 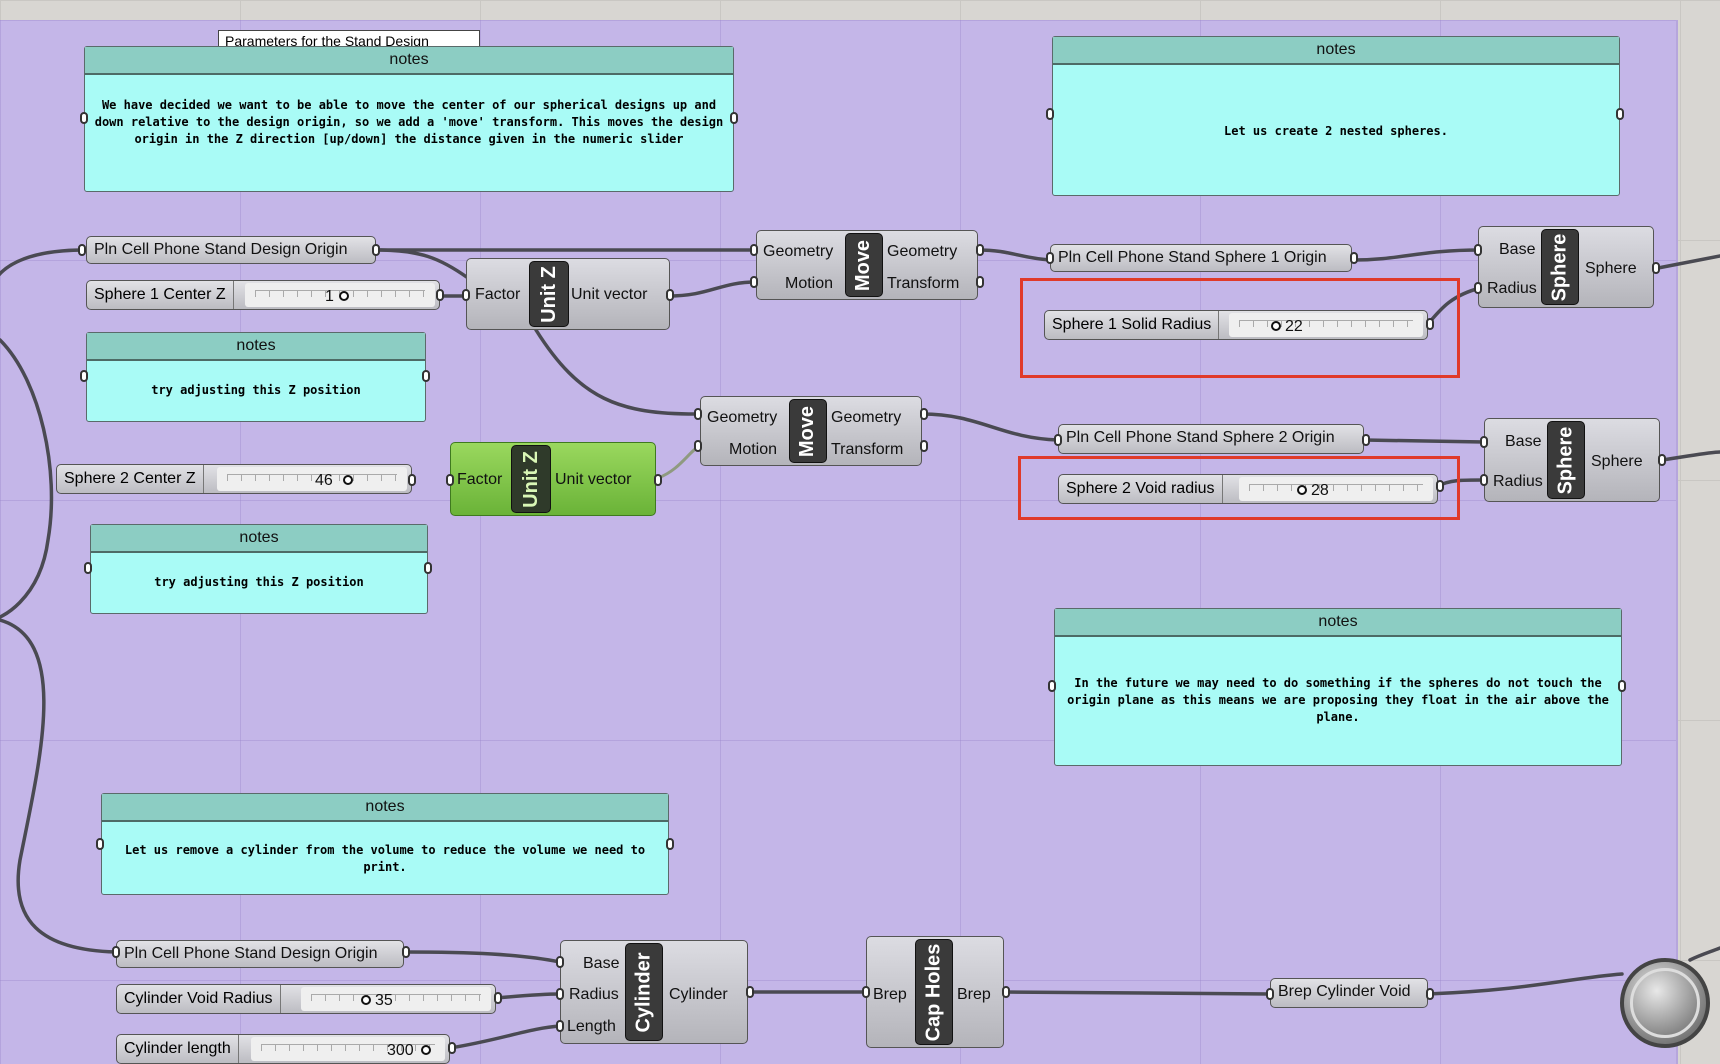 I want to click on param-design-origin: Pln Cell Phone Stand Design Origin, so click(x=231, y=250).